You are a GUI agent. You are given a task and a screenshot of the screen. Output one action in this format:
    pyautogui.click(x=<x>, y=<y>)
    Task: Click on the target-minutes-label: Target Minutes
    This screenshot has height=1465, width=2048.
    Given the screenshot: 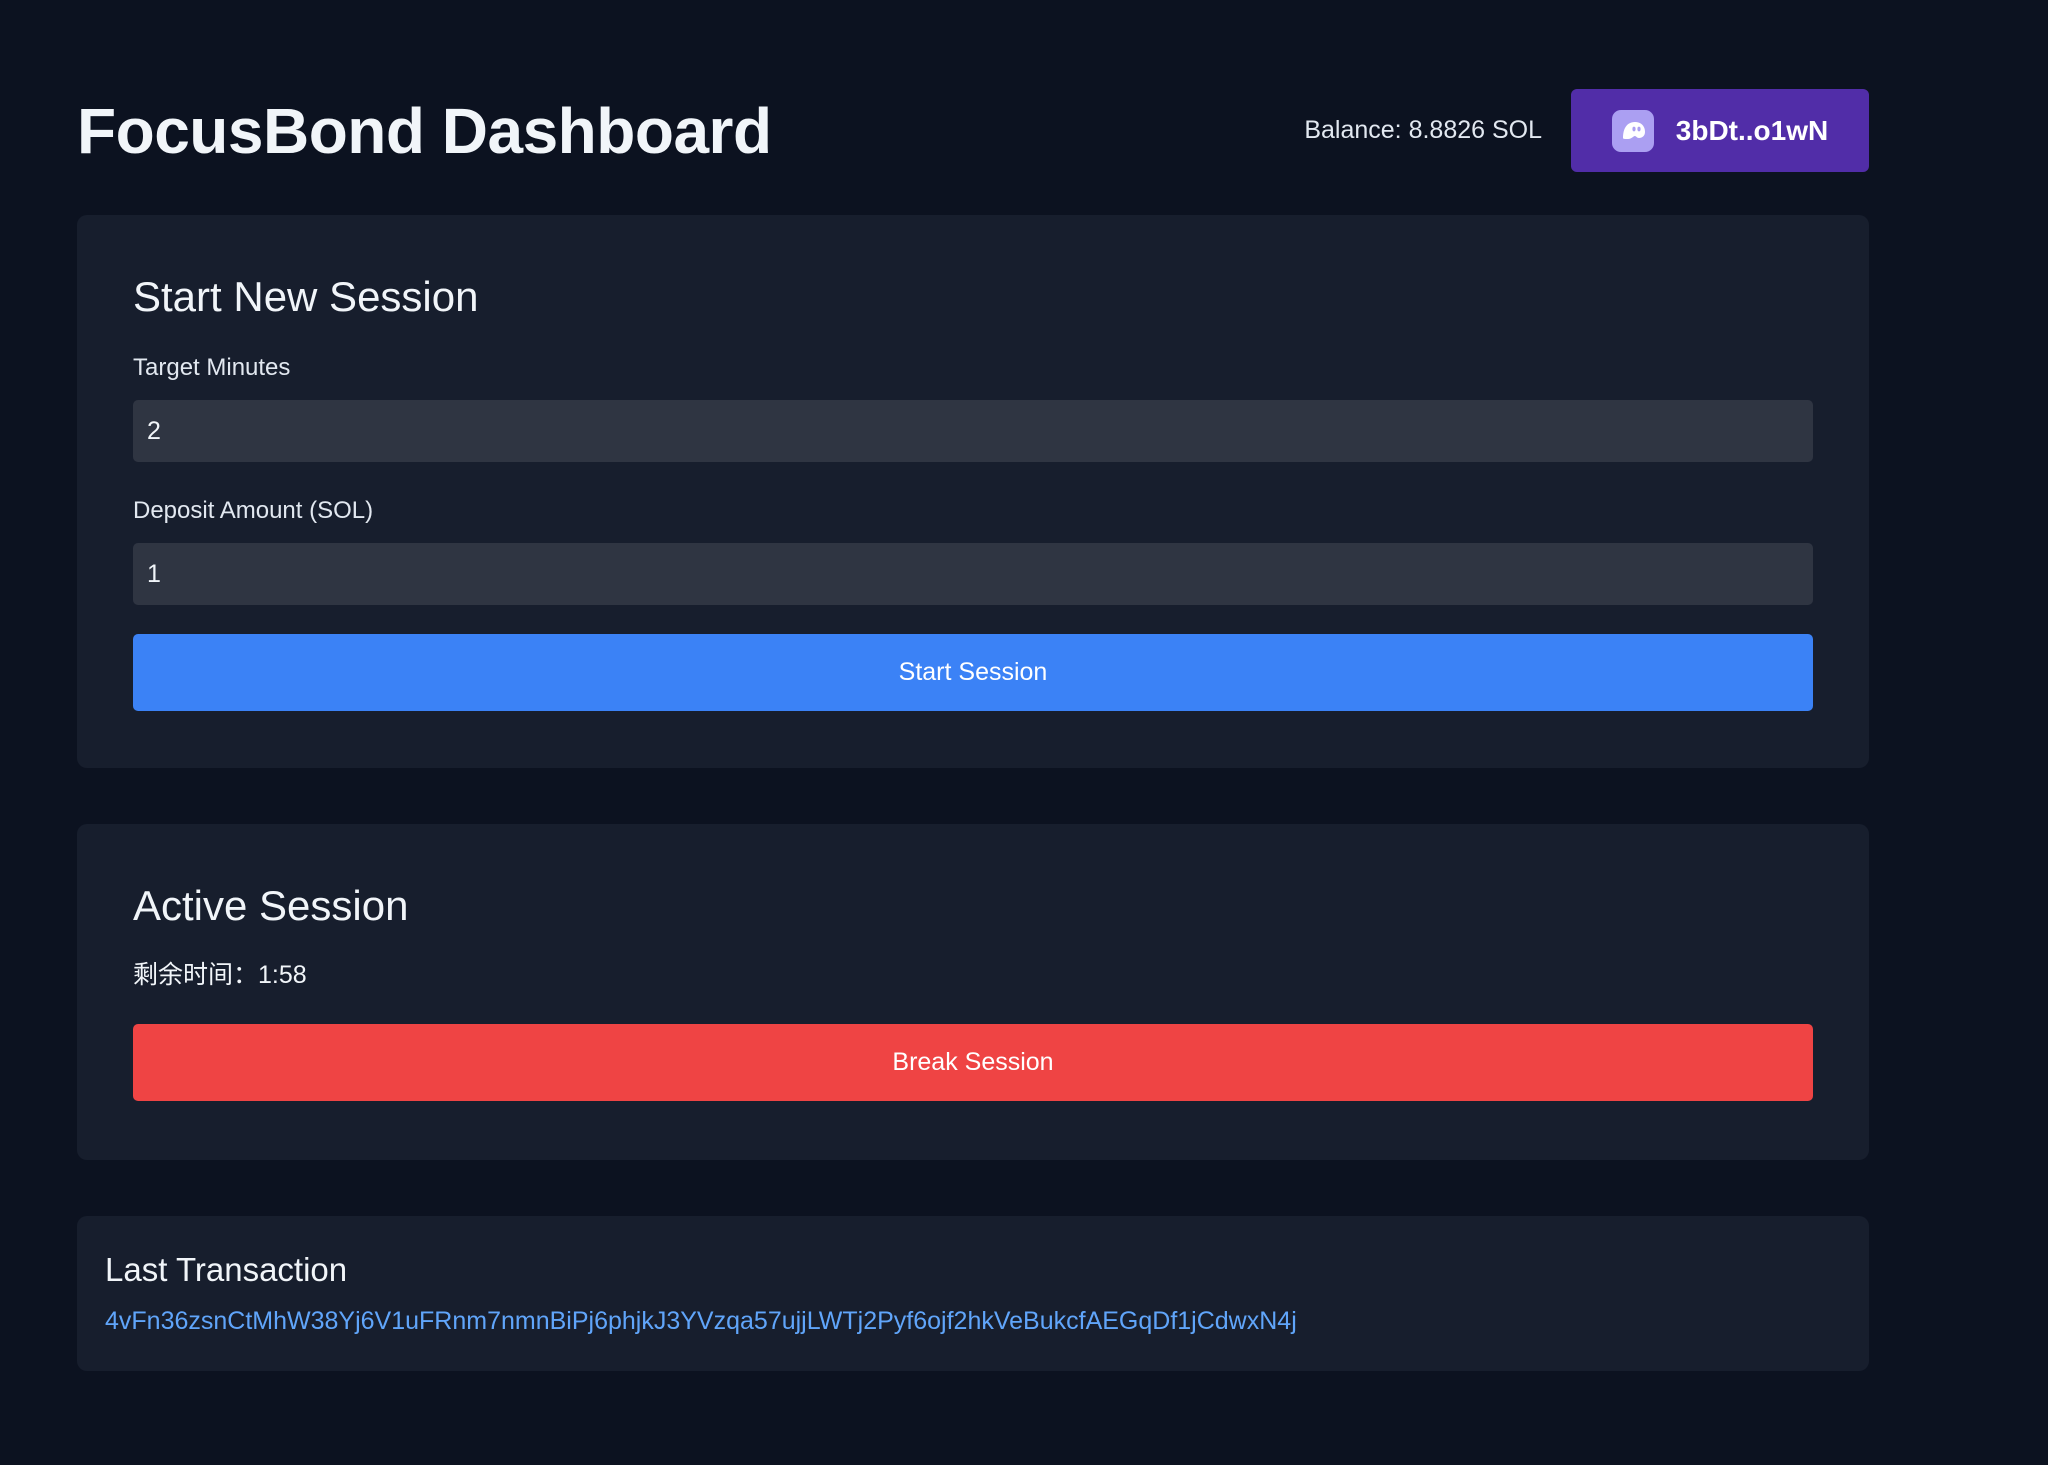 What is the action you would take?
    pyautogui.click(x=212, y=367)
    